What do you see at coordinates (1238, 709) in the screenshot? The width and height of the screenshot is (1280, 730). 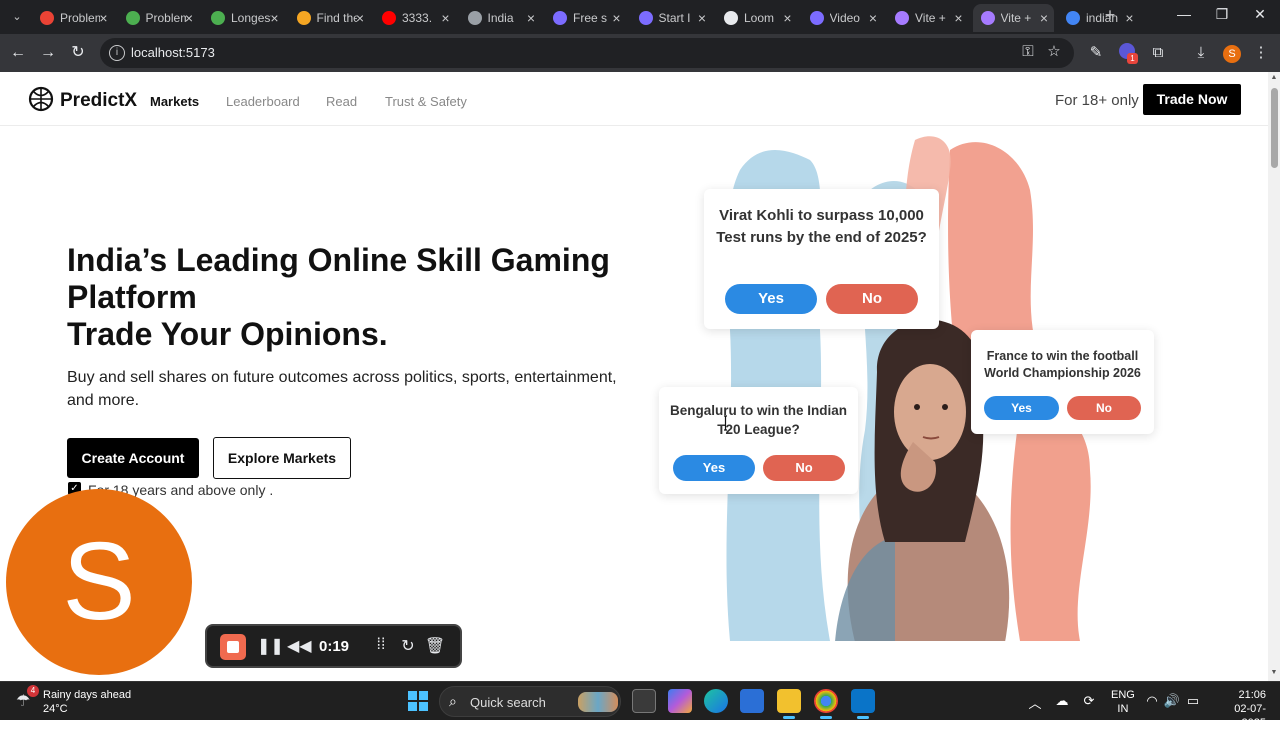 I see `system-clock: 21:06 02-07-2025` at bounding box center [1238, 709].